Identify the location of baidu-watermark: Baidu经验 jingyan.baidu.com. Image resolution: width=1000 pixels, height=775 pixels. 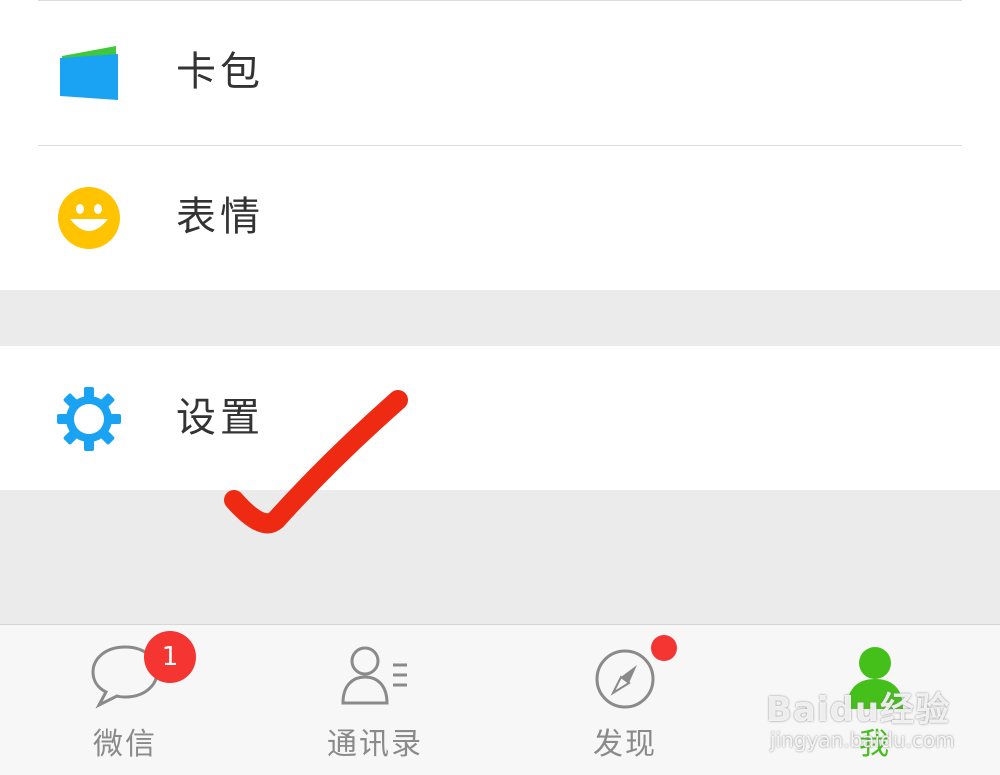
(876, 722).